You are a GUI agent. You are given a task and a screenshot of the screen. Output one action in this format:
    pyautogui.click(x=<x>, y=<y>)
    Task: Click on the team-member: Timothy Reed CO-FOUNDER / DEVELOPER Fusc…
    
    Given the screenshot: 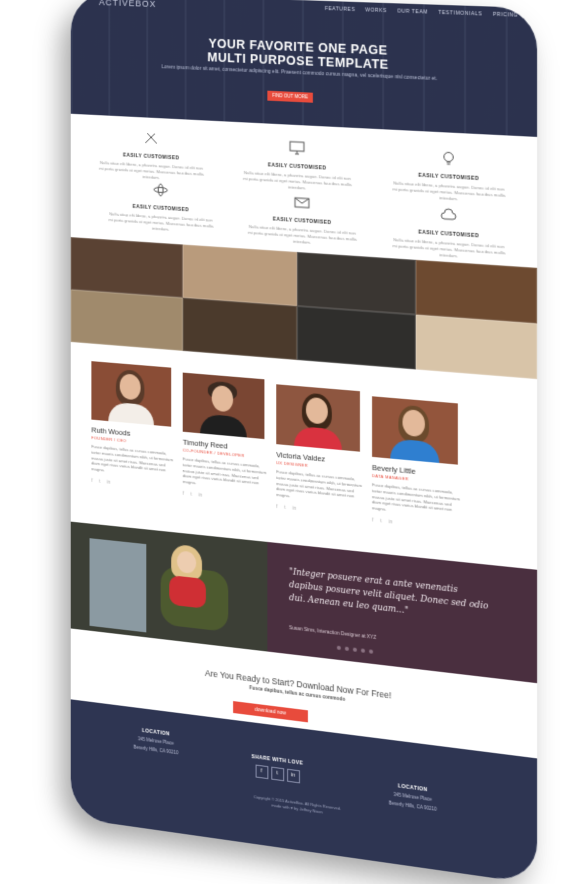 What is the action you would take?
    pyautogui.click(x=225, y=438)
    